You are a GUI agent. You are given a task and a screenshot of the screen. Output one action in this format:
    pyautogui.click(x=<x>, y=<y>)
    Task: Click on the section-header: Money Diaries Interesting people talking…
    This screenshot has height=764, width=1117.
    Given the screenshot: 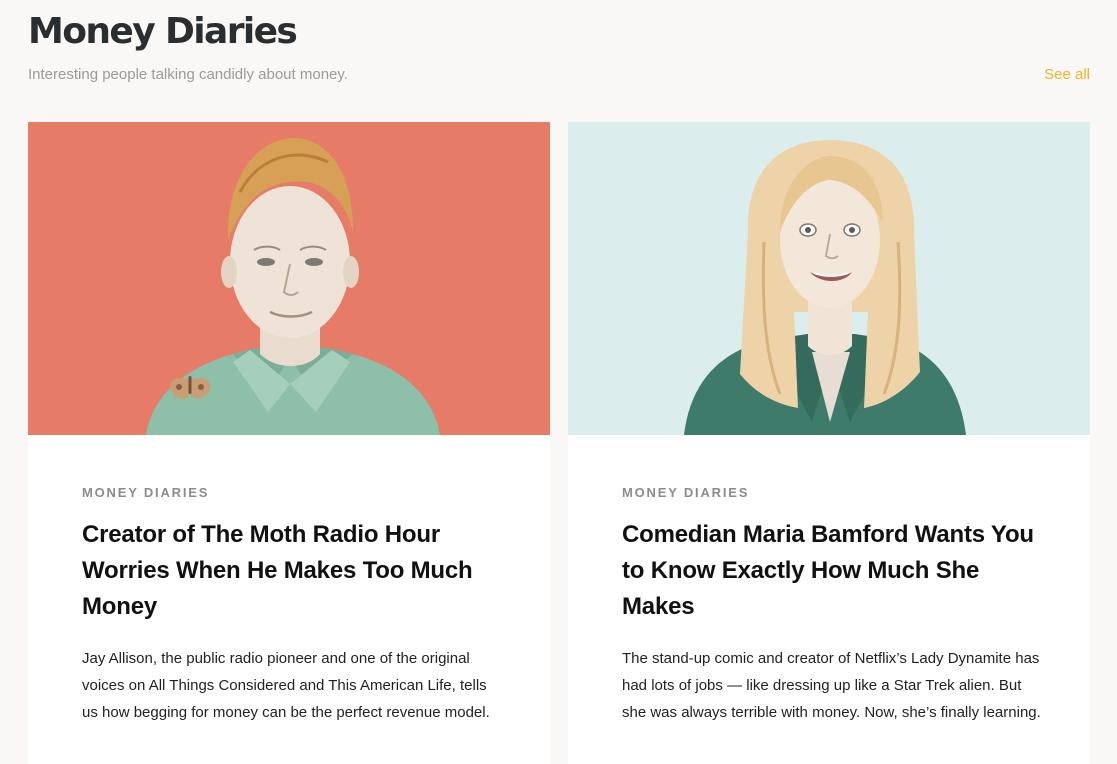 What is the action you would take?
    pyautogui.click(x=559, y=55)
    